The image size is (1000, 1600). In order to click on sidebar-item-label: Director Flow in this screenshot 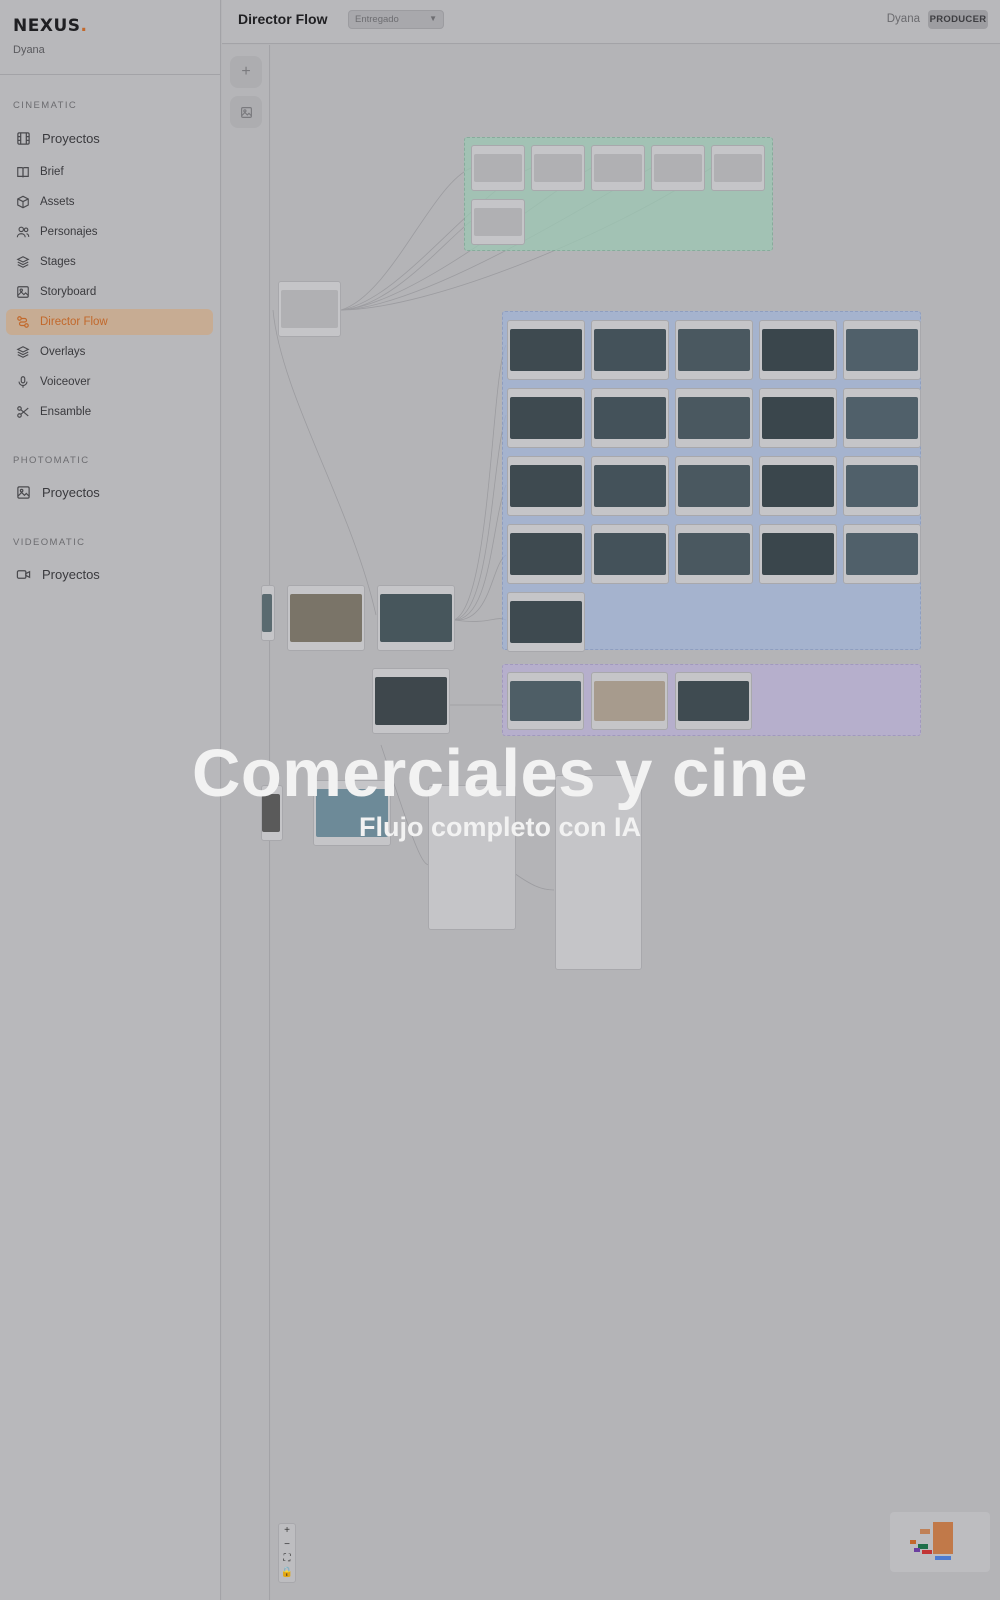, I will do `click(74, 322)`.